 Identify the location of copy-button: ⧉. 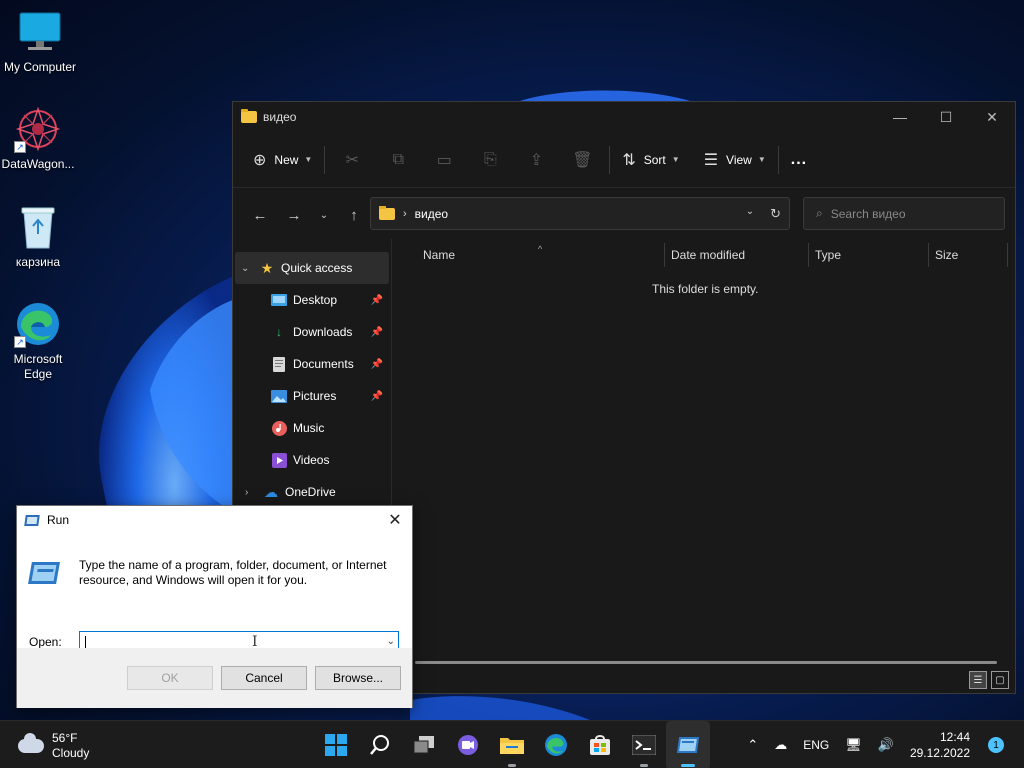
(398, 160).